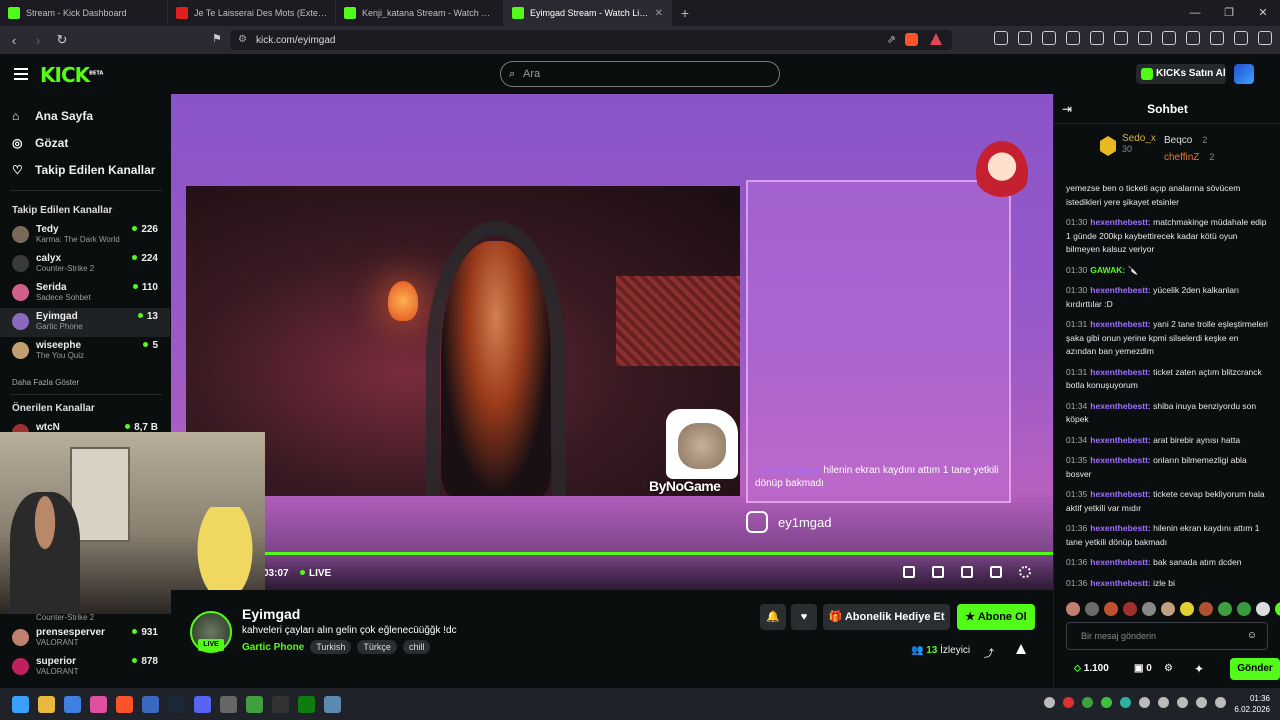 The height and width of the screenshot is (720, 1280). I want to click on emoji-picker-icon: ☺, so click(1252, 636).